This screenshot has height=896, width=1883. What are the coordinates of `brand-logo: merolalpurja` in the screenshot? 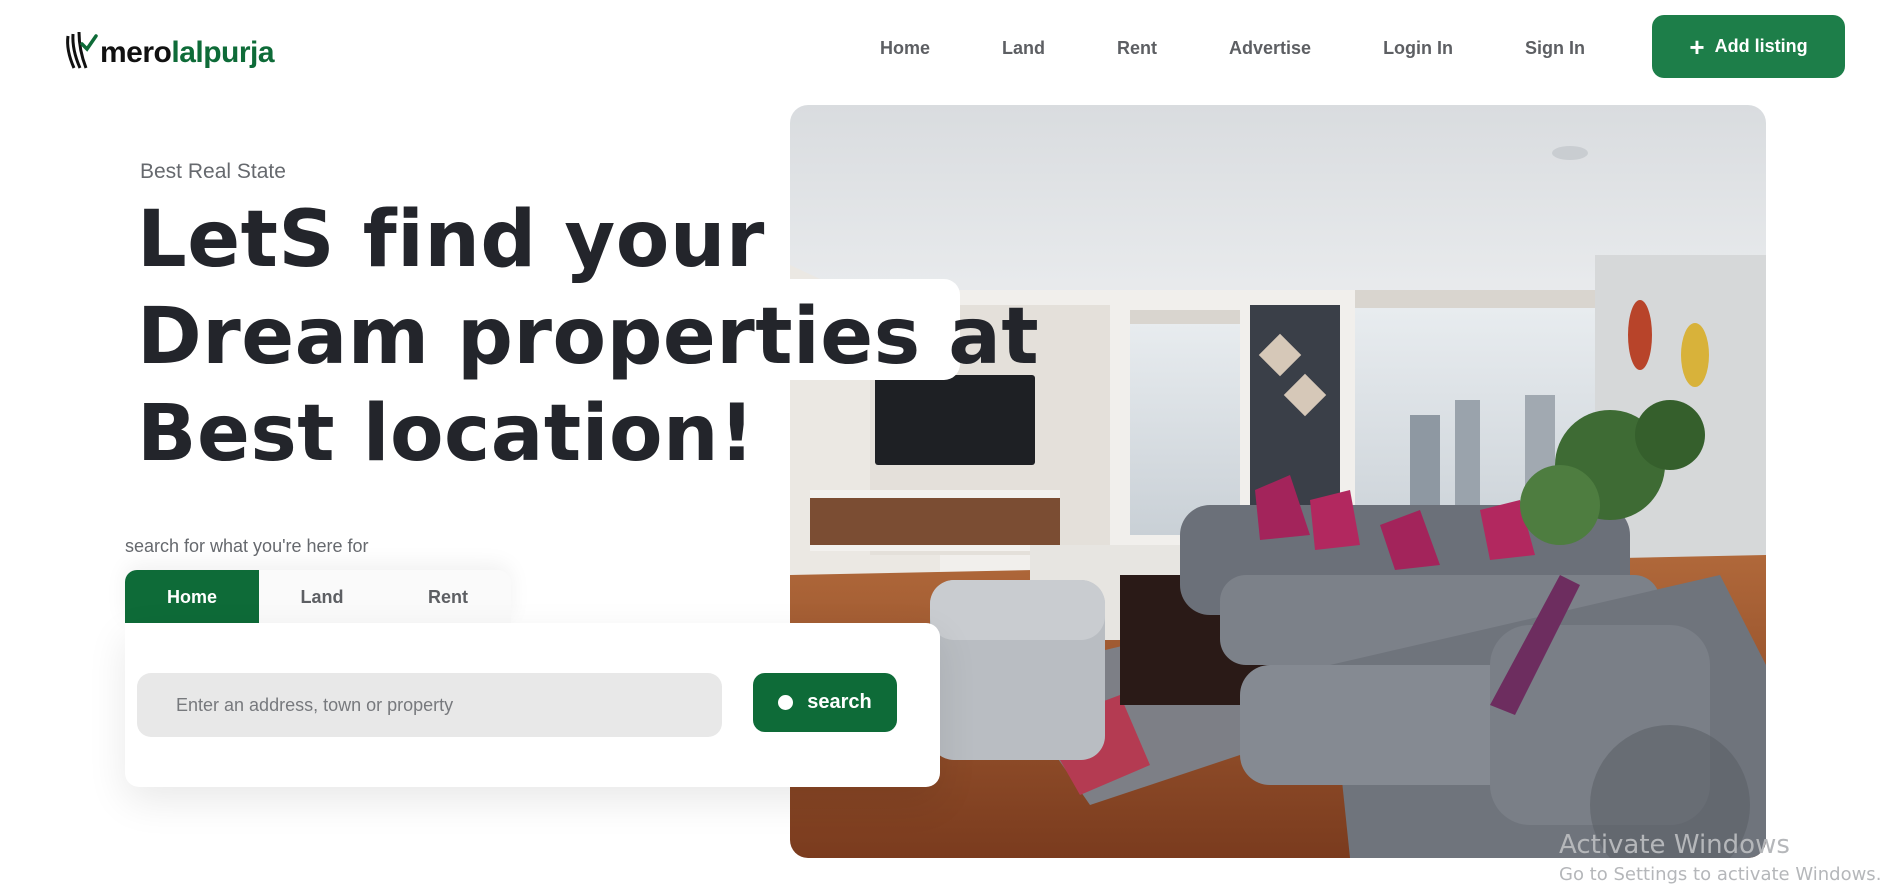 It's located at (169, 48).